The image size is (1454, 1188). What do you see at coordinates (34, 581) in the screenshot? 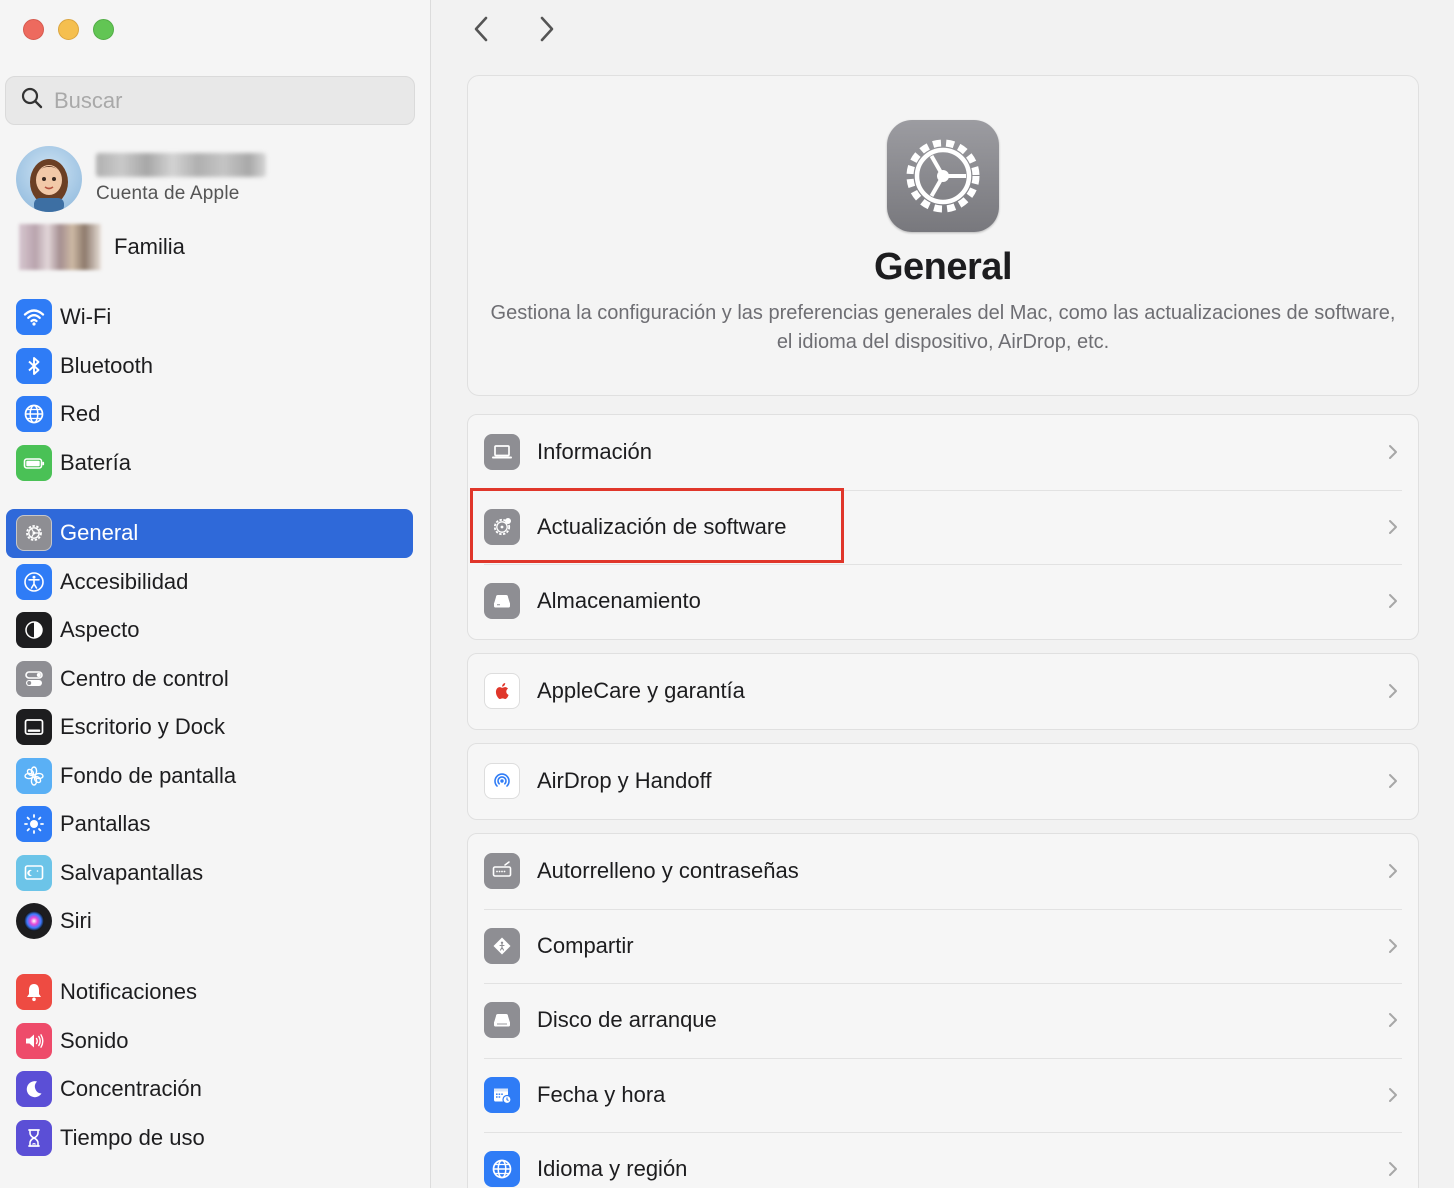
I see `accessibility-icon` at bounding box center [34, 581].